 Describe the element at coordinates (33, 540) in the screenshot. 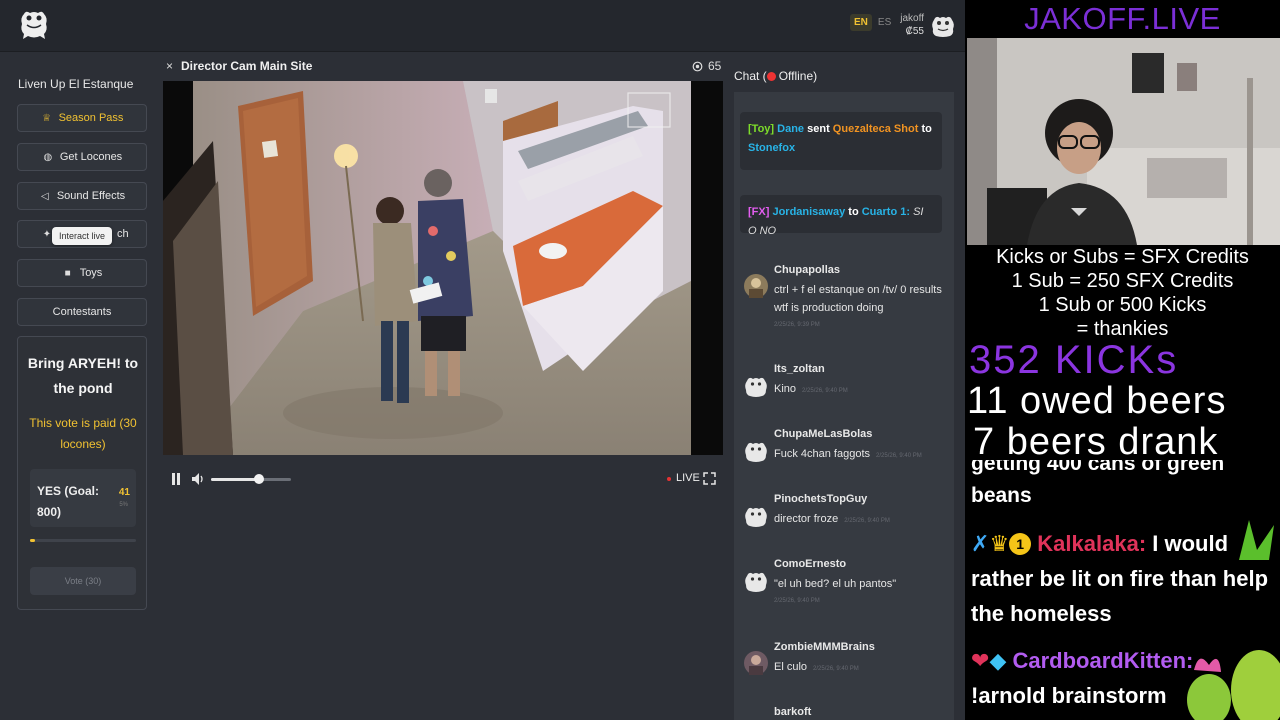

I see `vote-progress-fill` at that location.